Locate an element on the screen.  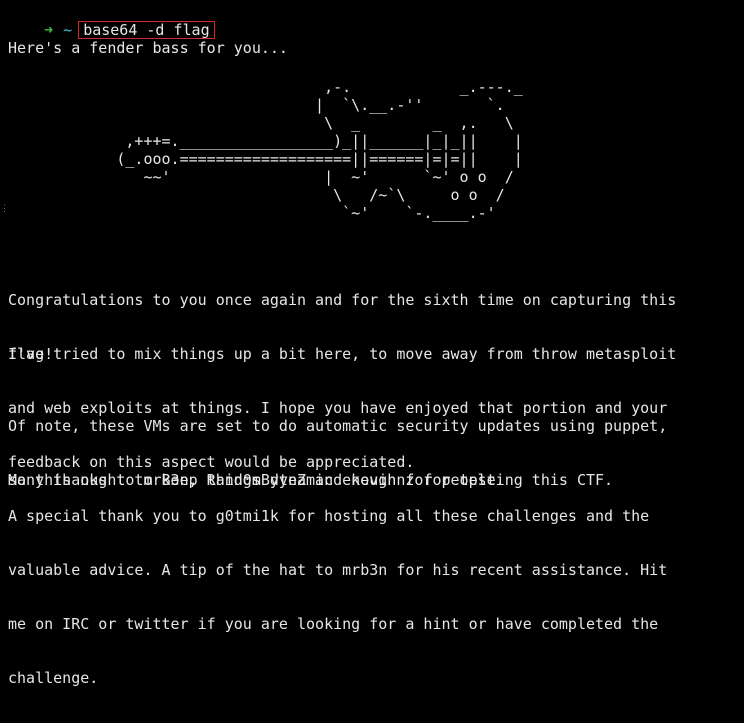
prompt-cwd: ~ is located at coordinates (68, 30).